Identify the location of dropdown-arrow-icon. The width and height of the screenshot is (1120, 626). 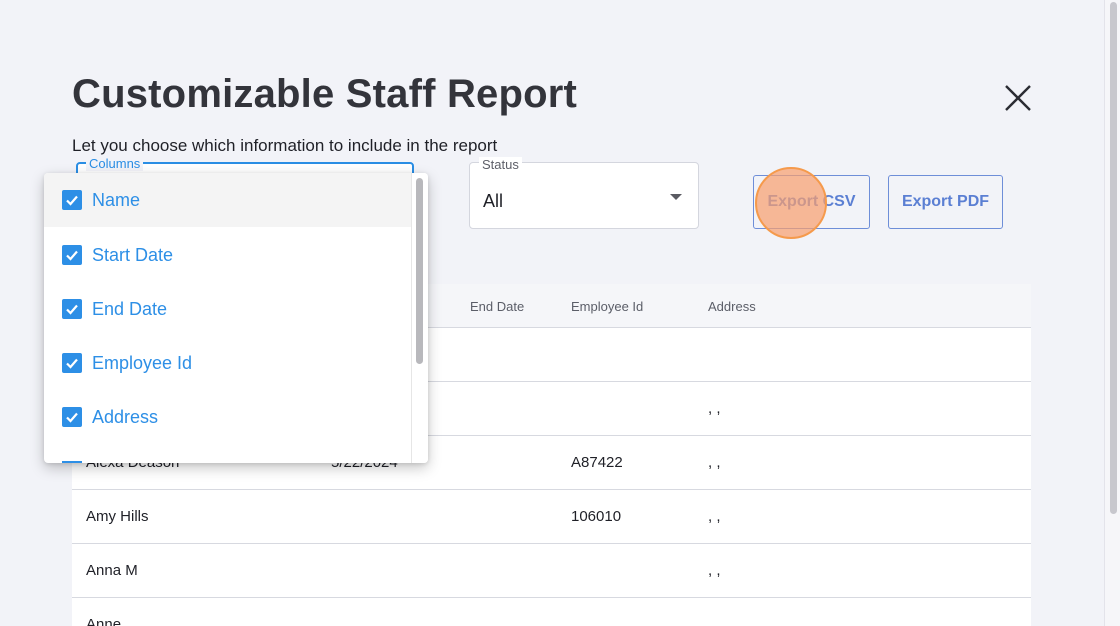
(676, 197).